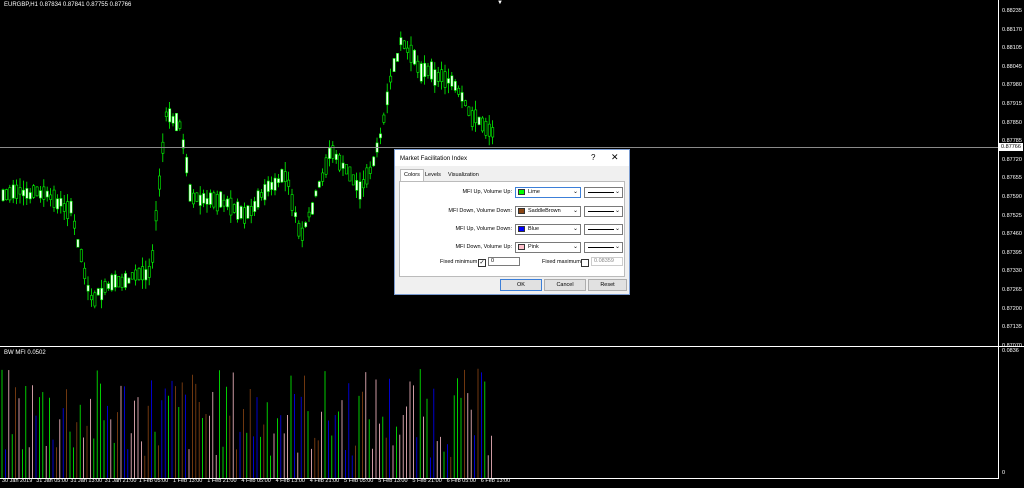 This screenshot has height=488, width=1024. I want to click on current-price-label: 0.87766, so click(1011, 147).